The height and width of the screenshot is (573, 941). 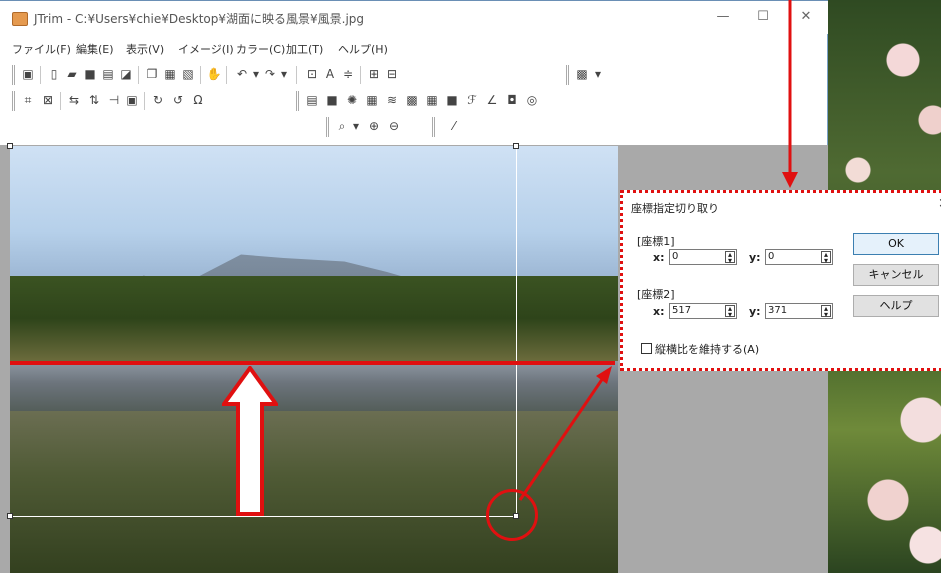 I want to click on save-icon: ■, so click(x=90, y=74).